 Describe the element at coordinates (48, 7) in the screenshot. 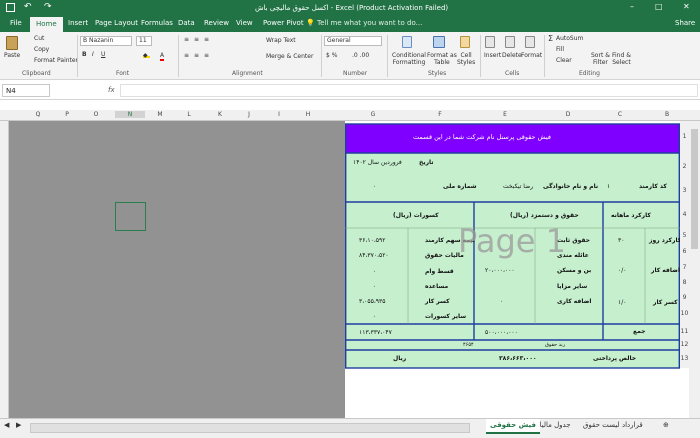

I see `redo-icon: ↷` at that location.